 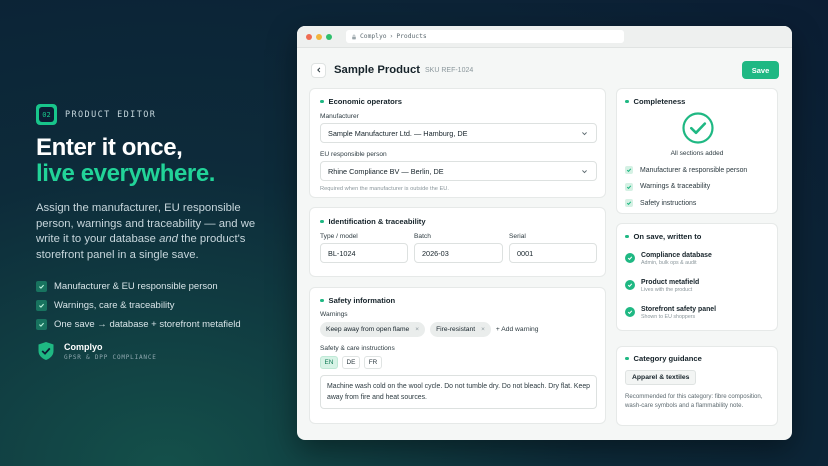 I want to click on breadcrumb-app: Complyo, so click(x=373, y=36).